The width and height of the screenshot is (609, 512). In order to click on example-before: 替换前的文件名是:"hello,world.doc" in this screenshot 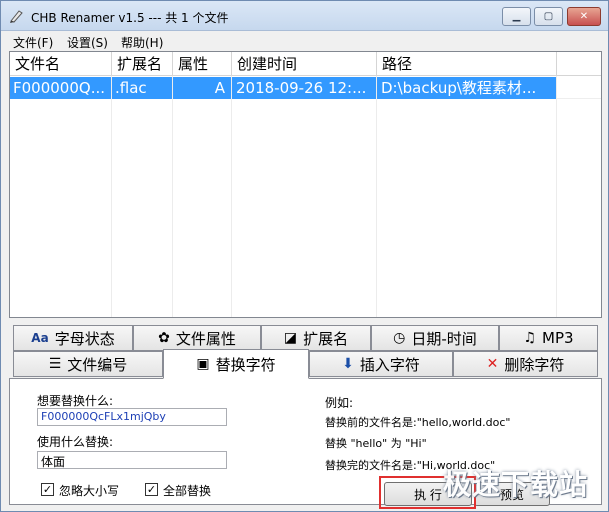, I will do `click(418, 422)`.